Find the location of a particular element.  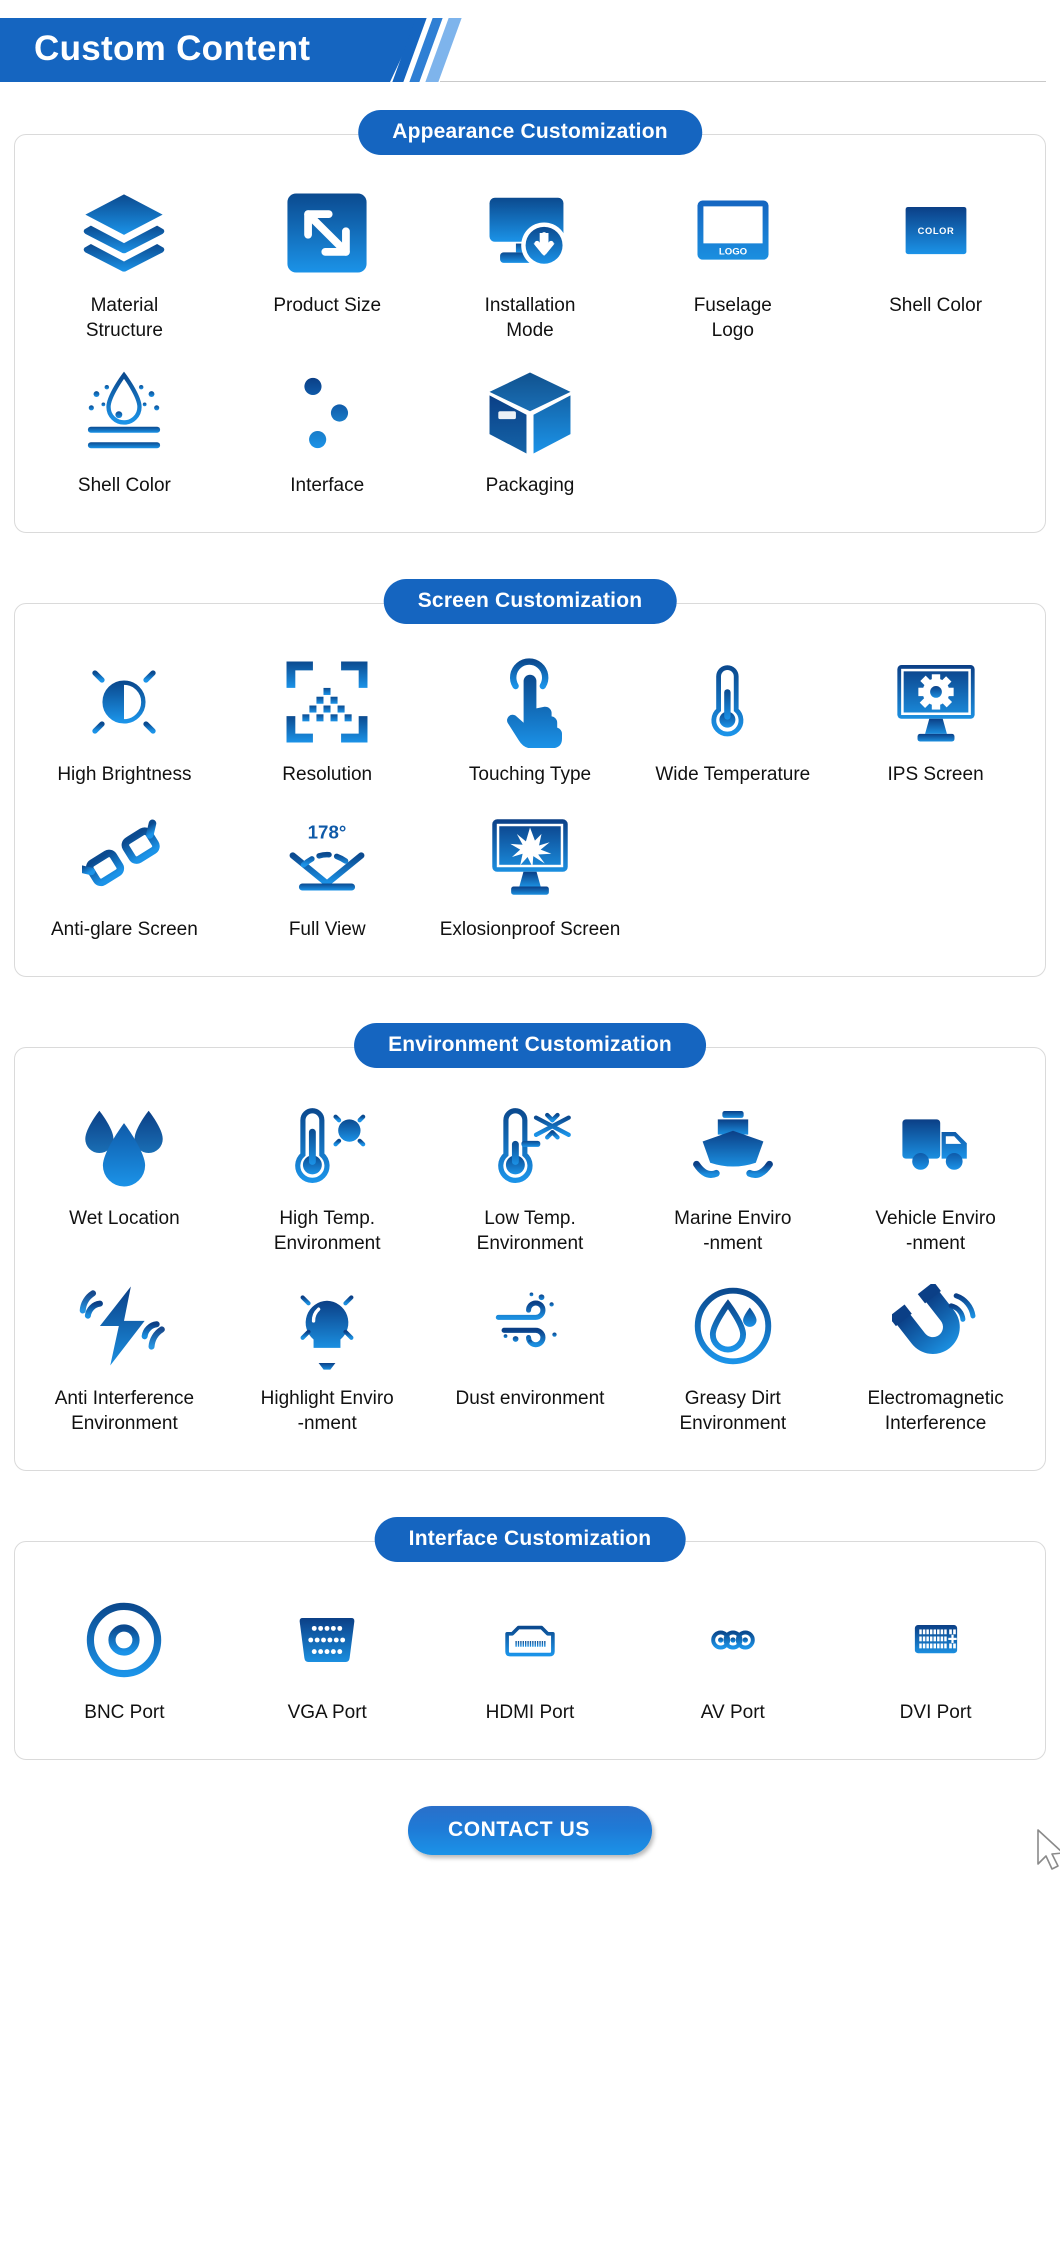

feature-item: Wet Location is located at coordinates (124, 1162).